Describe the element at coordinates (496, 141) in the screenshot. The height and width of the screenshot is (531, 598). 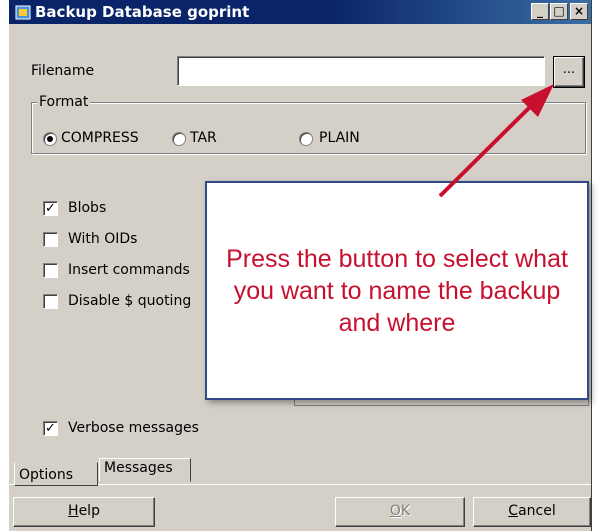
I see `annotation-arrow-icon` at that location.